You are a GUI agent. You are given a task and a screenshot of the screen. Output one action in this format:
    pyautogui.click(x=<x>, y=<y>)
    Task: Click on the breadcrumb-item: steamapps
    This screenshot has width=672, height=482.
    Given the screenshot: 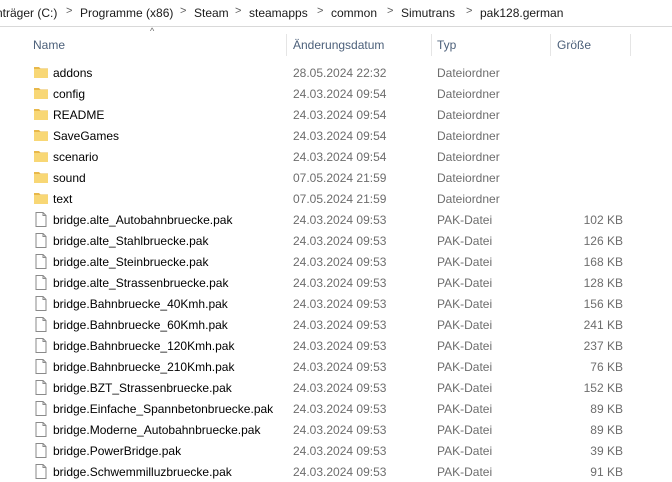 What is the action you would take?
    pyautogui.click(x=278, y=13)
    